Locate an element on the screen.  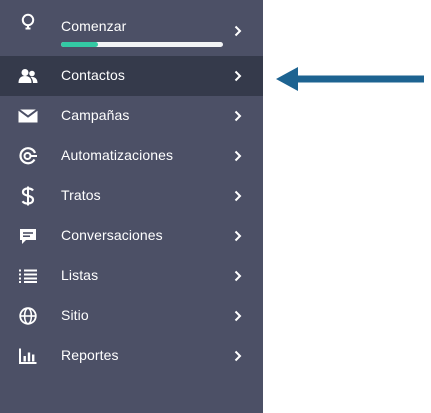
sidebar-item-label: Reportes is located at coordinates (90, 355).